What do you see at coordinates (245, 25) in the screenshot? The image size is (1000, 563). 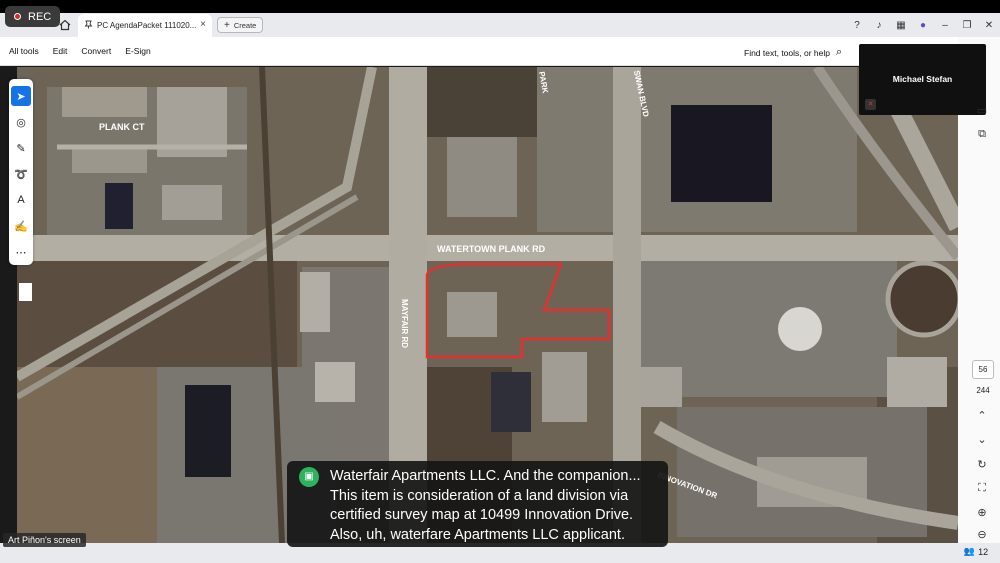 I see `create-label: Create` at bounding box center [245, 25].